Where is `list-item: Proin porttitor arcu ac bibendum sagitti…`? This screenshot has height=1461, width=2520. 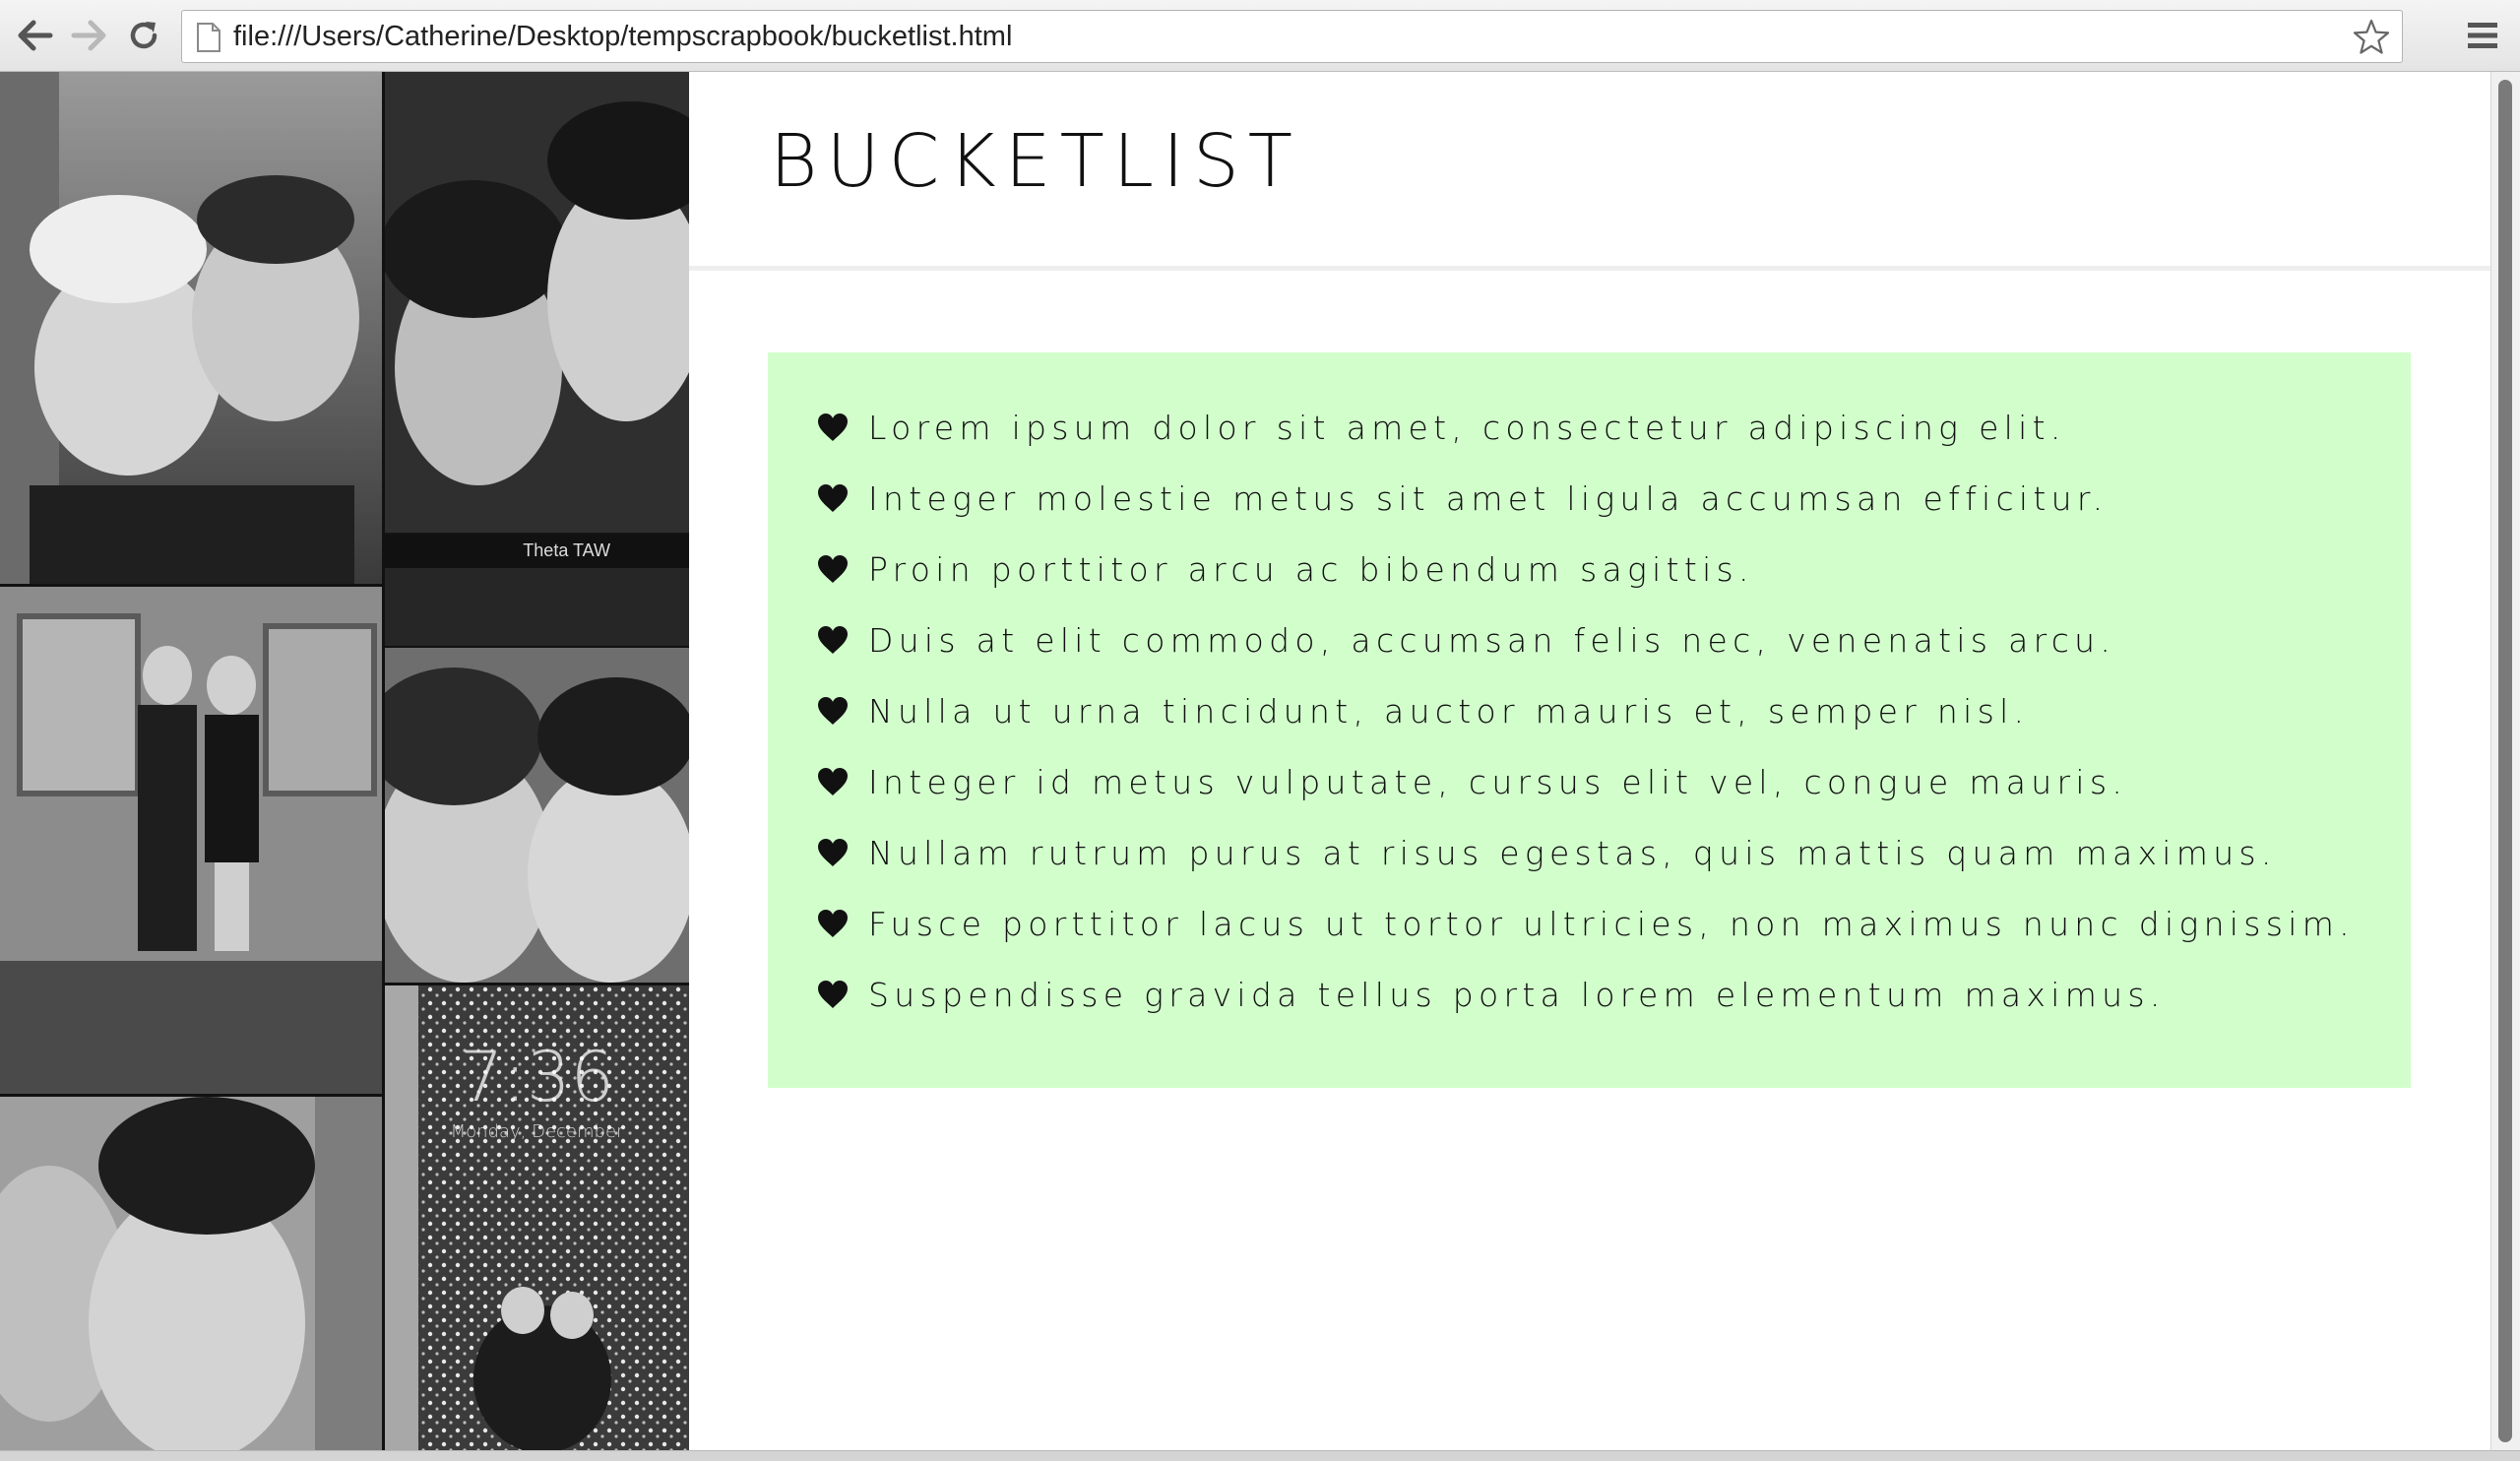
list-item: Proin porttitor arcu ac bibendum sagitti… is located at coordinates (1589, 569).